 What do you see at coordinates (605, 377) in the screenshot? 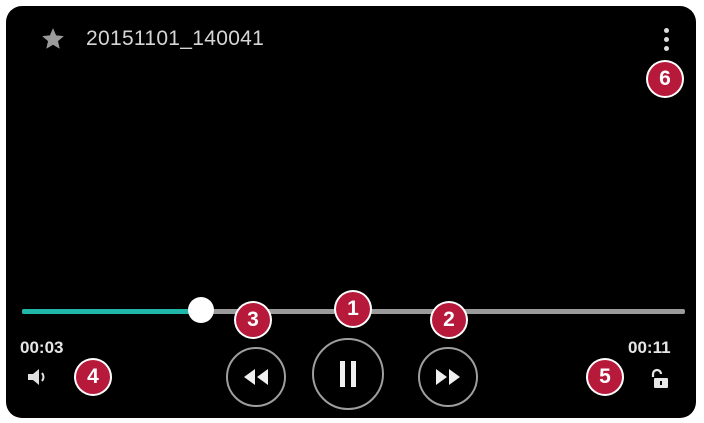
I see `callout-5: 5` at bounding box center [605, 377].